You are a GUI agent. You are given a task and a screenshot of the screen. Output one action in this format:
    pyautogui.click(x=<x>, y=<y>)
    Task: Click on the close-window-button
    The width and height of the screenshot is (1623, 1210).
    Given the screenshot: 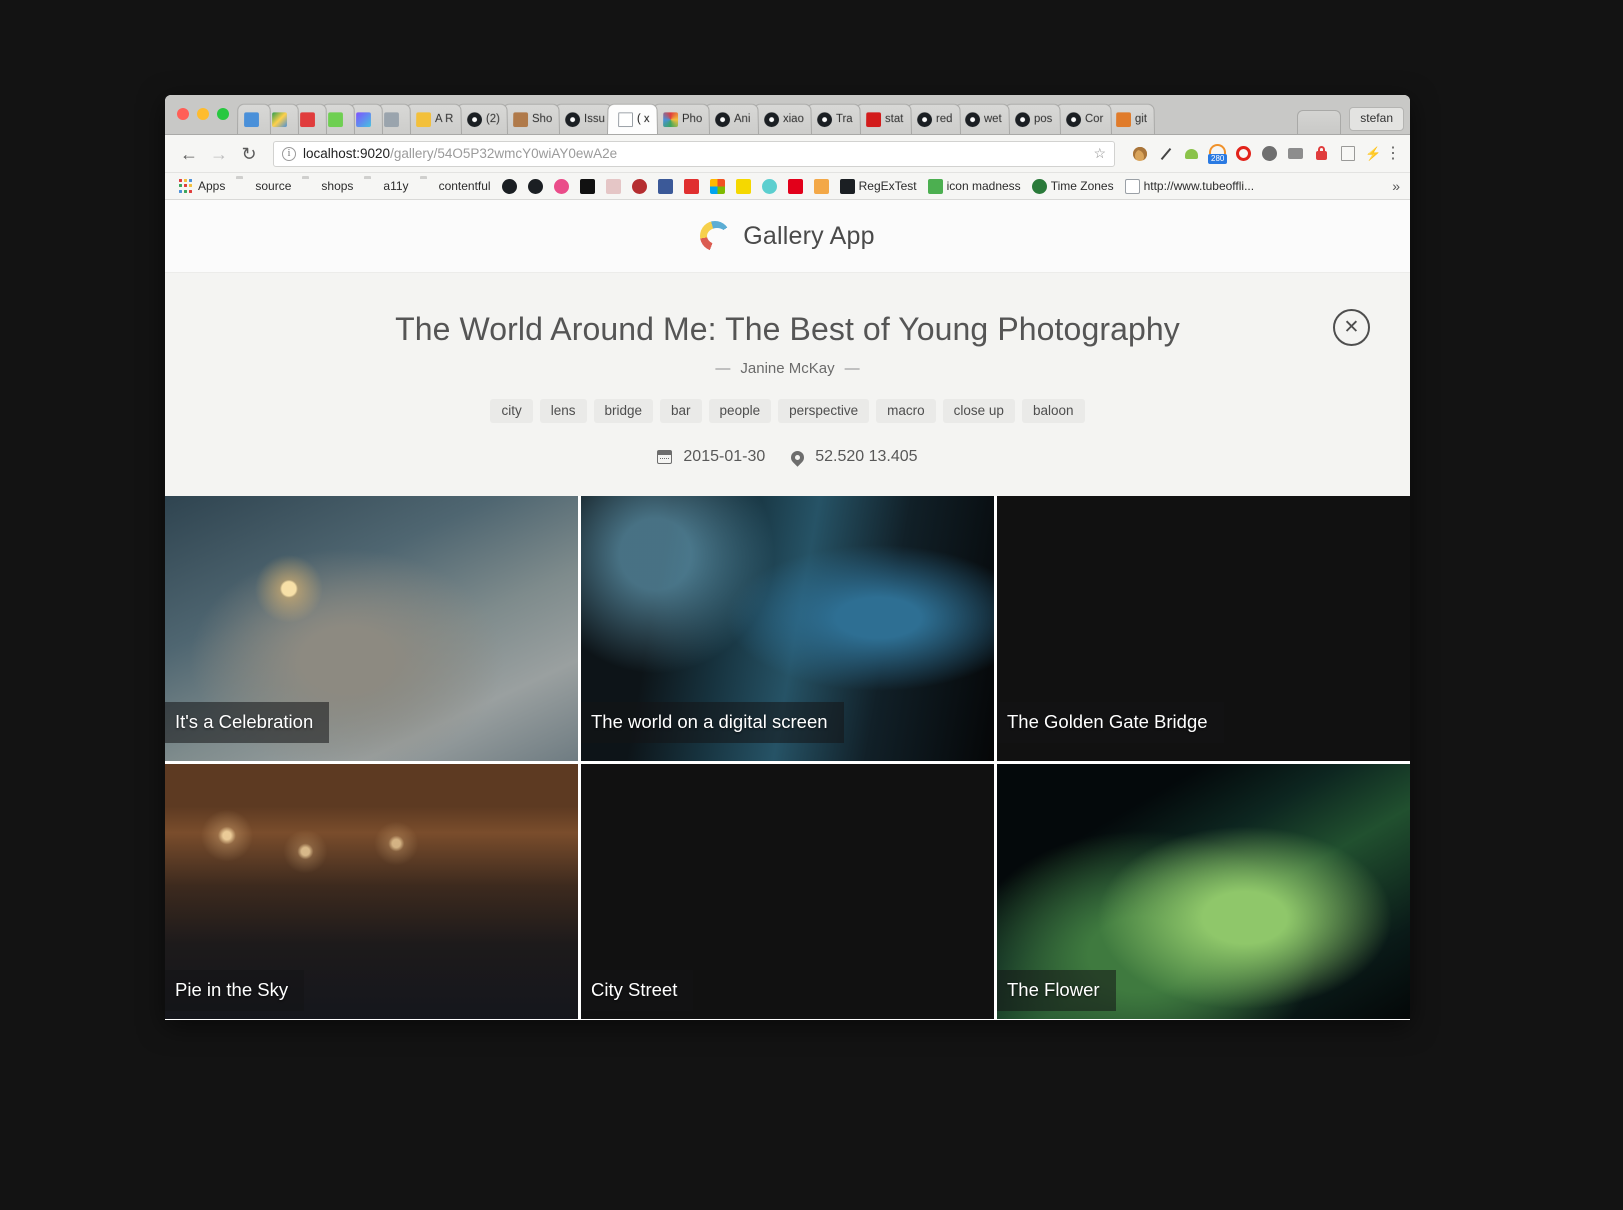 What is the action you would take?
    pyautogui.click(x=183, y=114)
    